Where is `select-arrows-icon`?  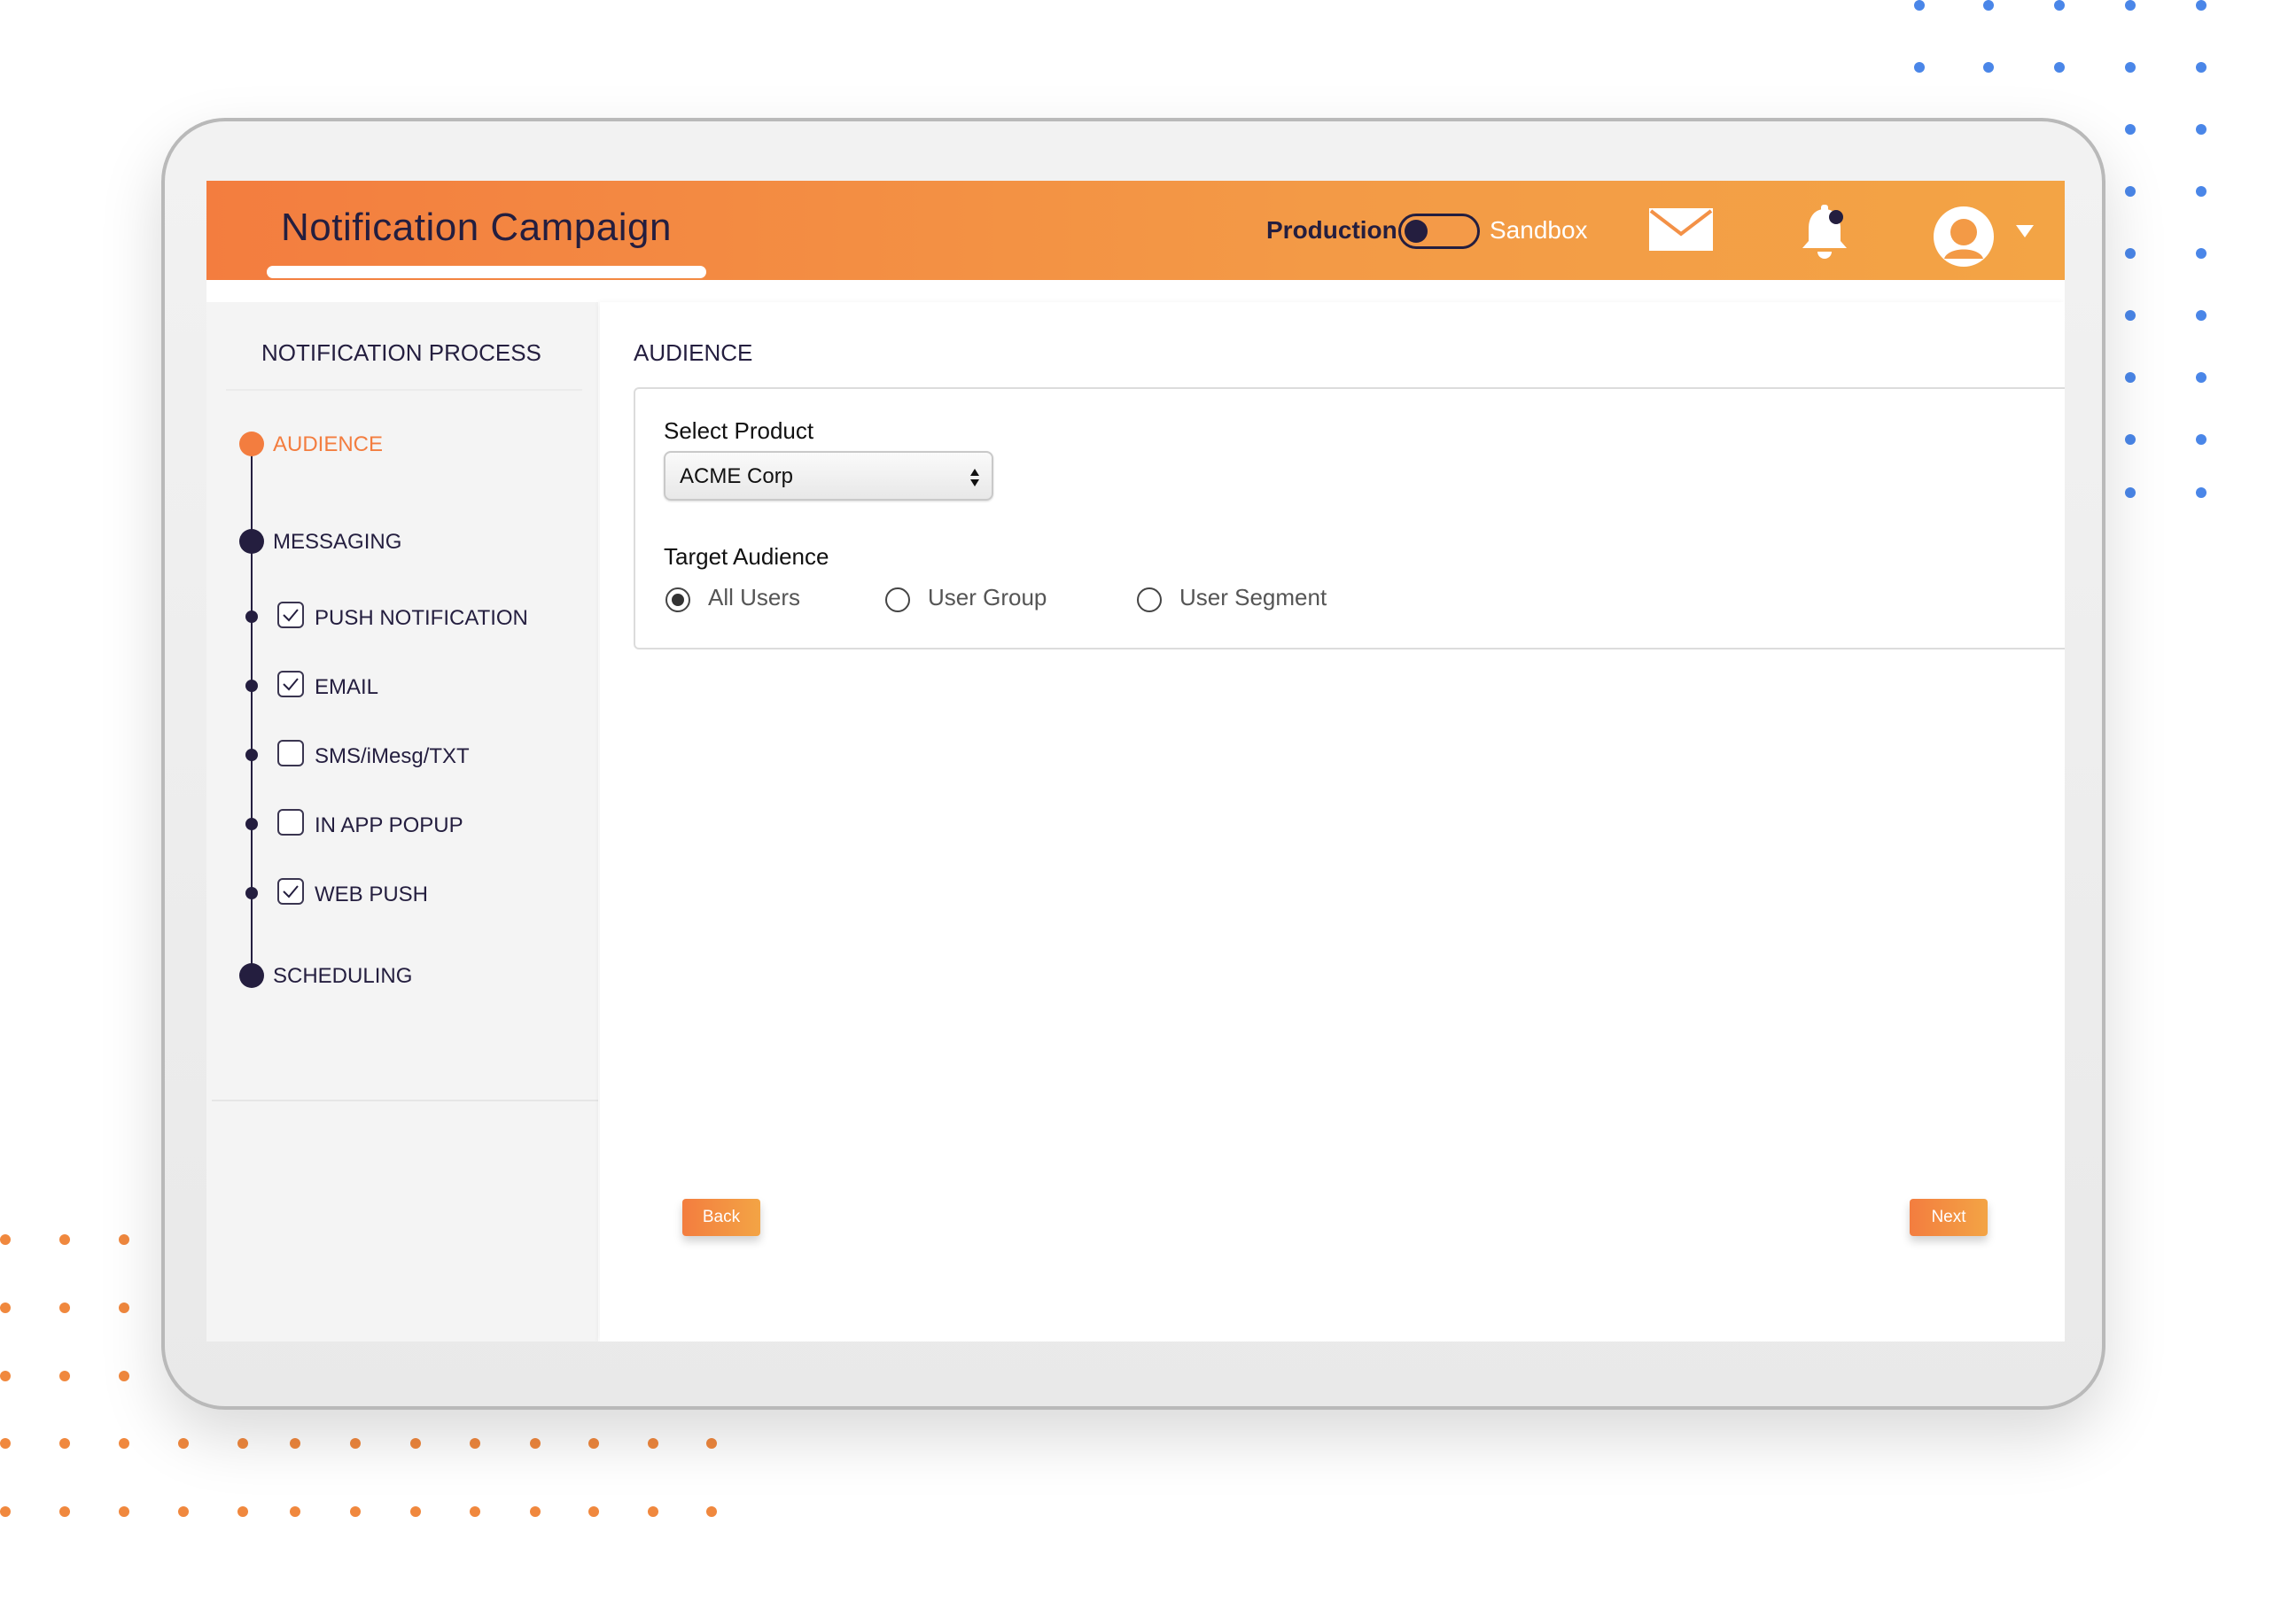 select-arrows-icon is located at coordinates (975, 478).